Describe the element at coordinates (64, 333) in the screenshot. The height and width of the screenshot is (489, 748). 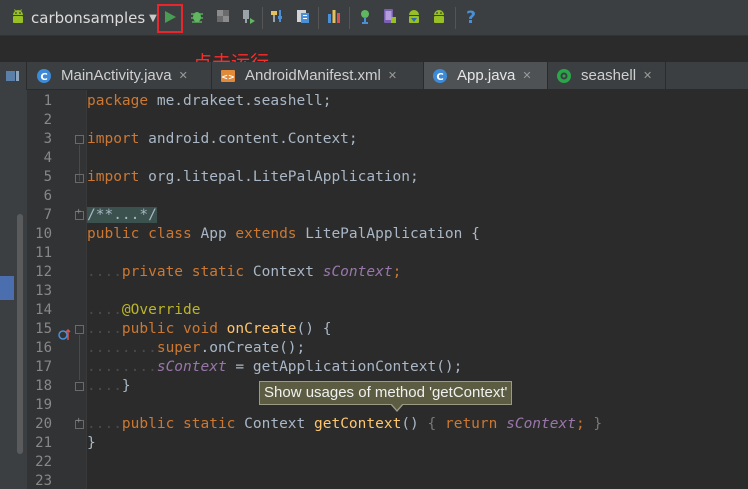
I see `override-method-icon` at that location.